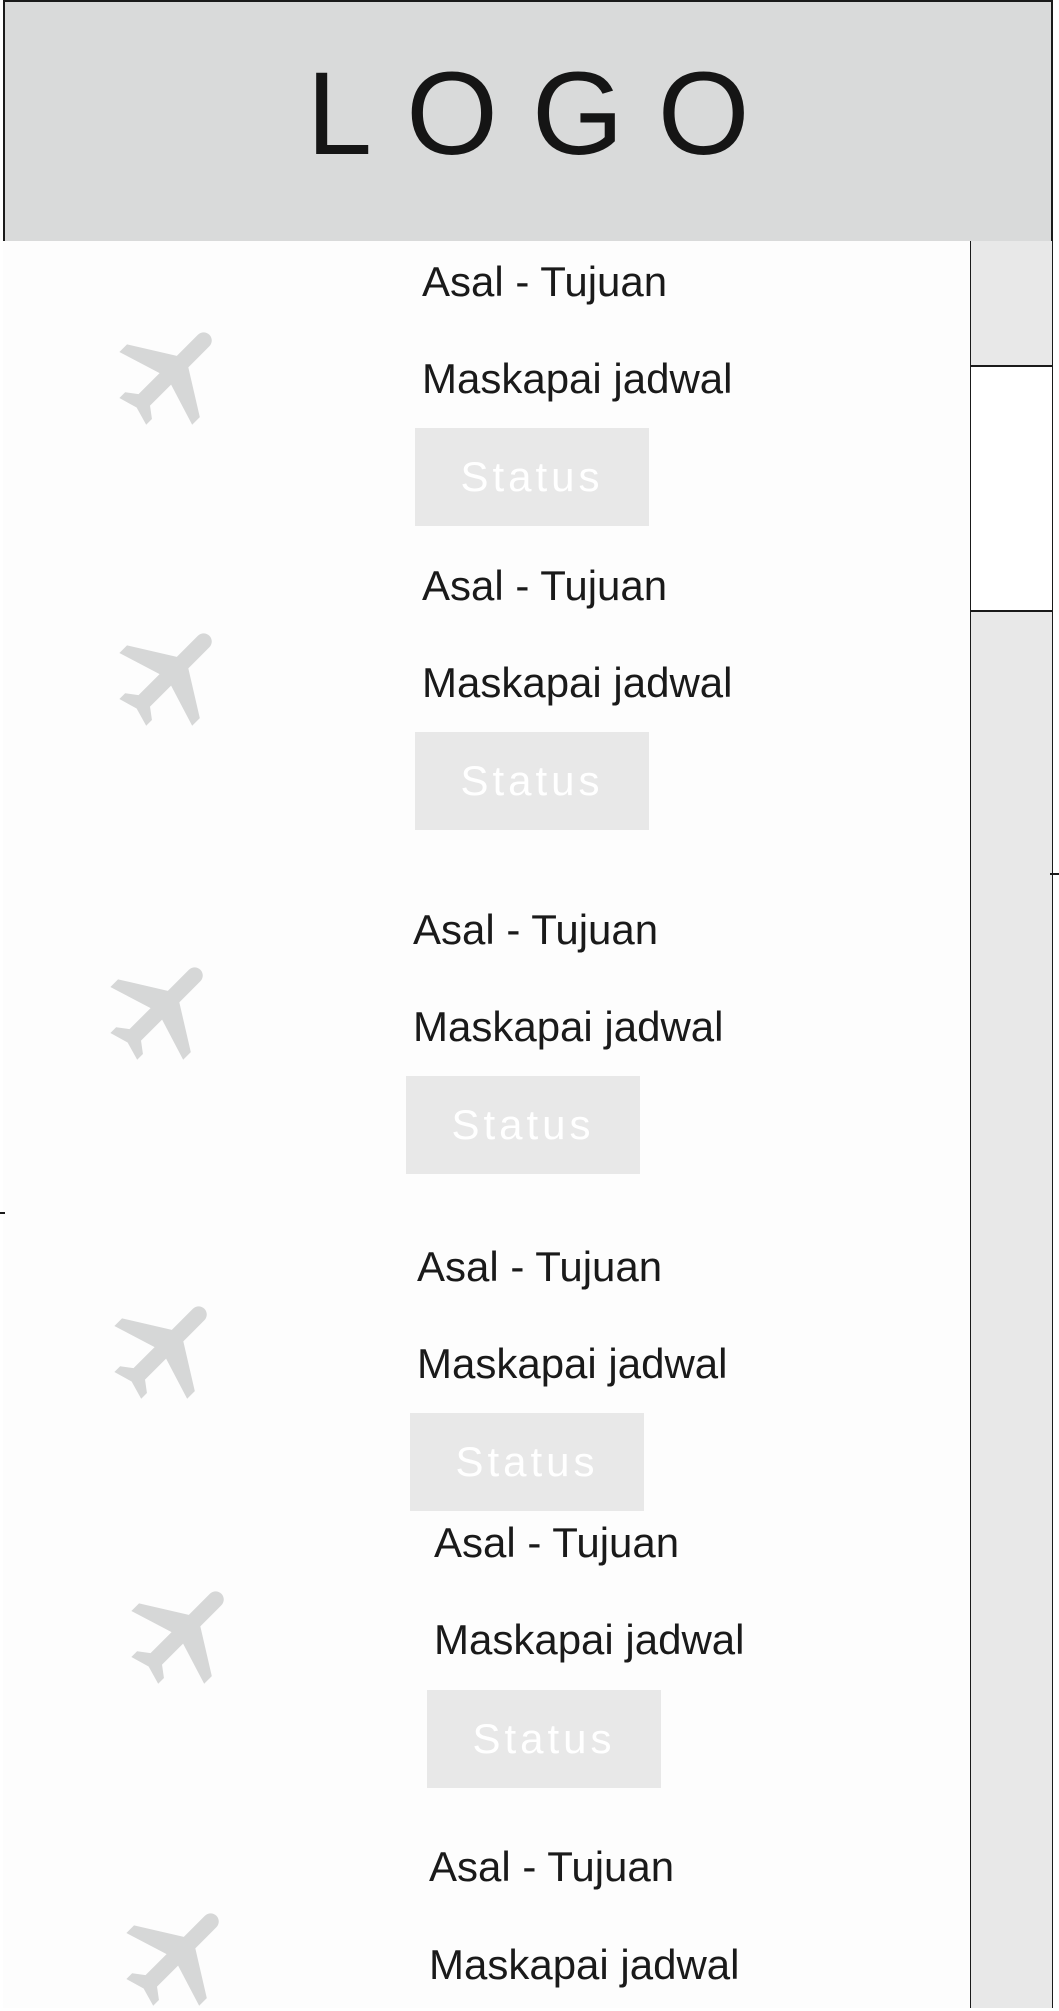  What do you see at coordinates (1010, 488) in the screenshot?
I see `scrollbar-thumb` at bounding box center [1010, 488].